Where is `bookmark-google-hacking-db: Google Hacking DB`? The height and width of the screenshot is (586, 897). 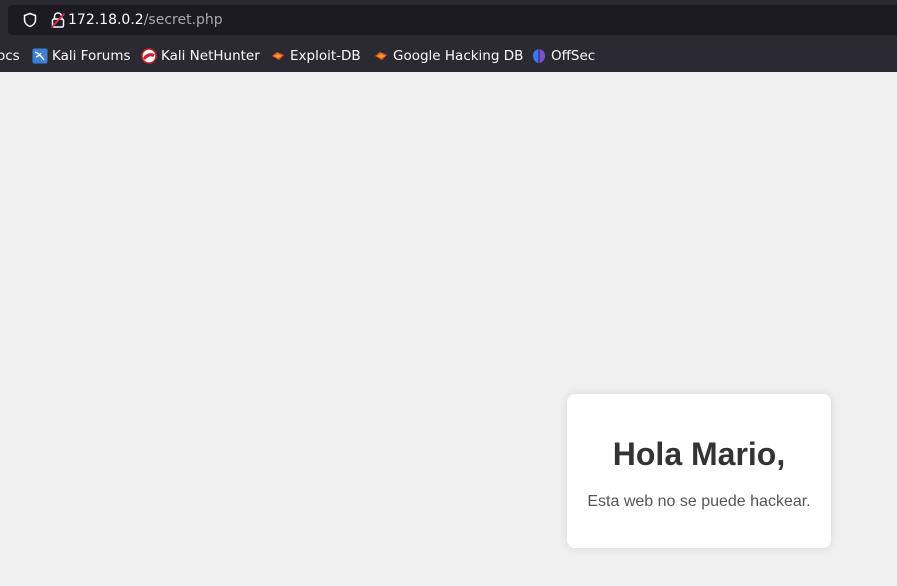
bookmark-google-hacking-db: Google Hacking DB is located at coordinates (448, 56).